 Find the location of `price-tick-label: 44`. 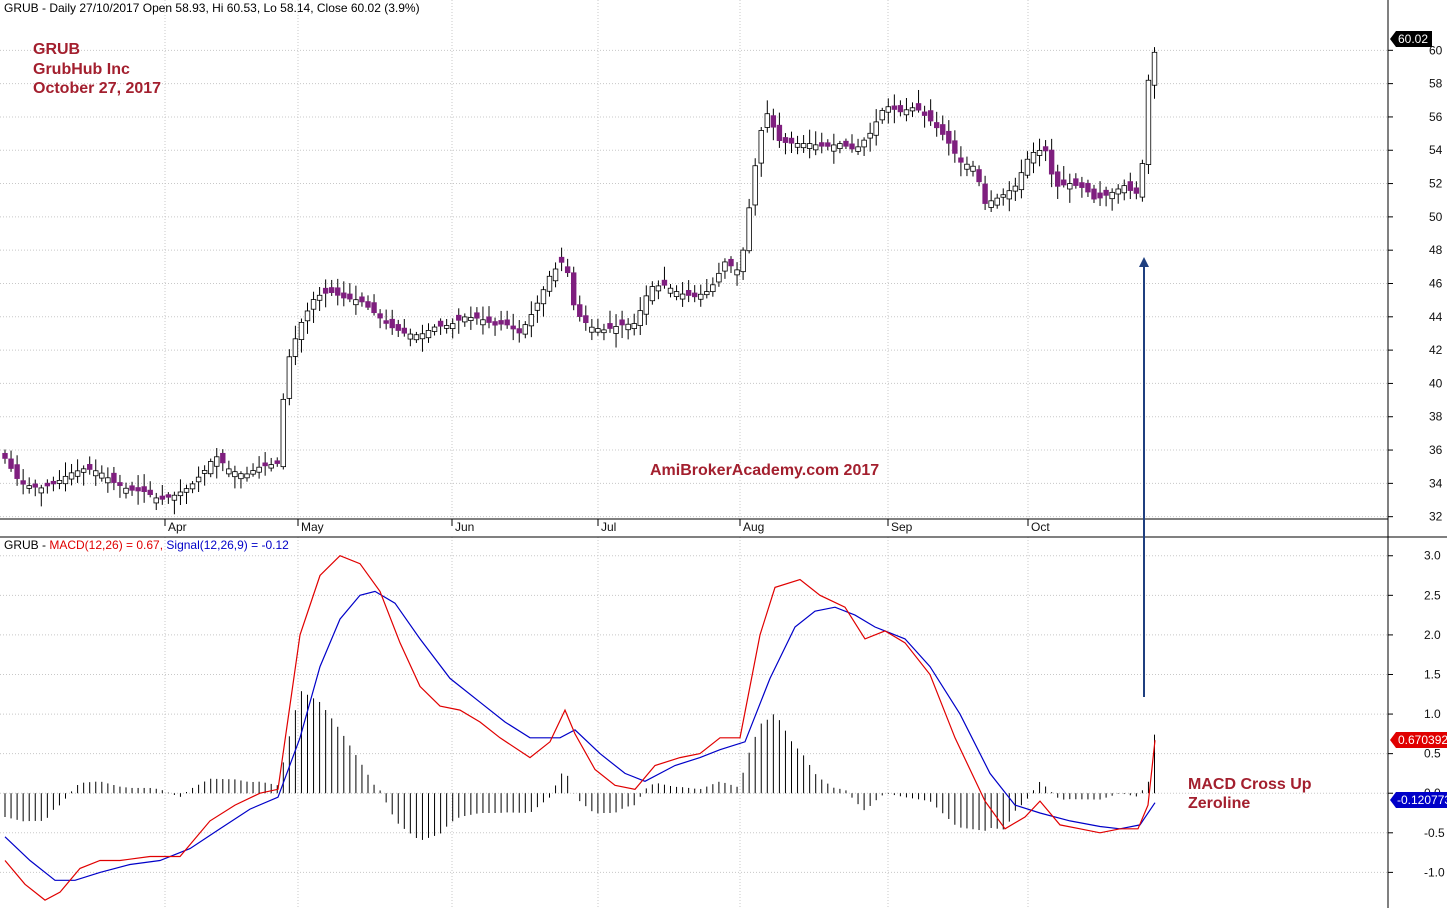

price-tick-label: 44 is located at coordinates (1436, 317).